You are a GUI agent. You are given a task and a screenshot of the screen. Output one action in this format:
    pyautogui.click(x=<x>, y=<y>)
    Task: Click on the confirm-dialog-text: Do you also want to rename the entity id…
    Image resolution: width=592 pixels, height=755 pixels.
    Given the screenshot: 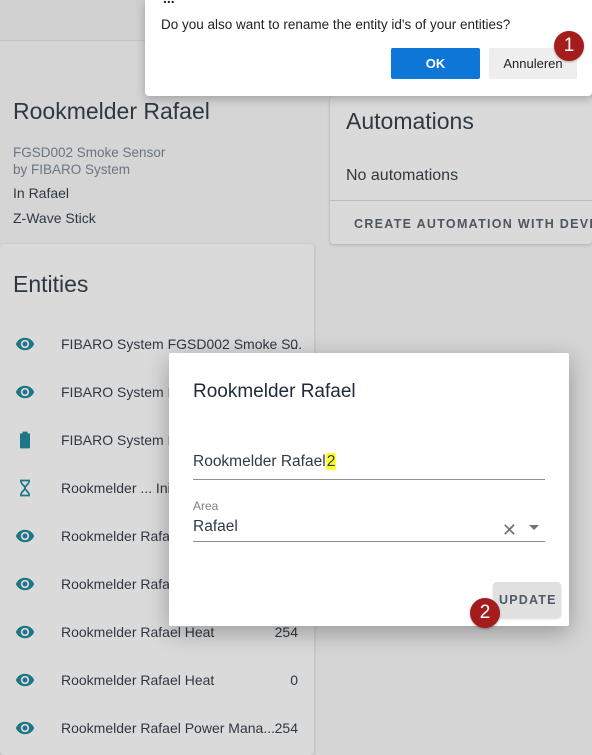 What is the action you would take?
    pyautogui.click(x=336, y=24)
    